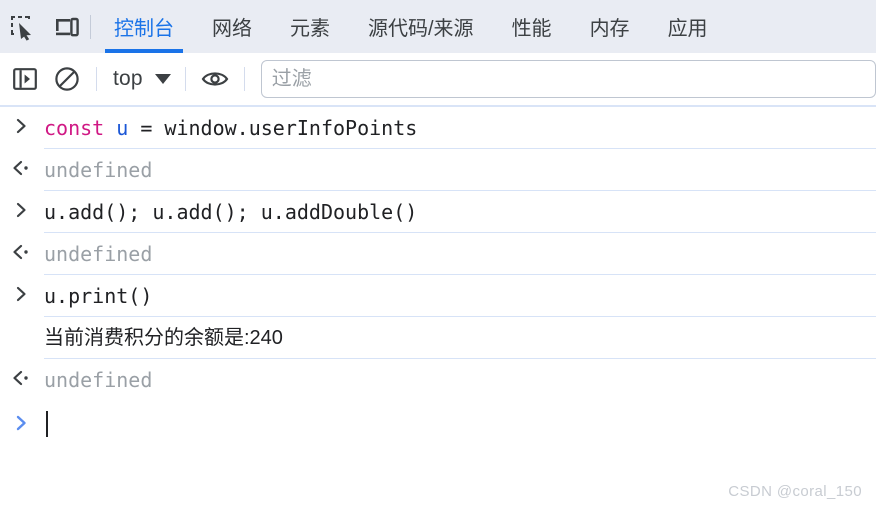 This screenshot has width=876, height=512. Describe the element at coordinates (273, 128) in the screenshot. I see `token-expression: = window.userInfoPoints` at that location.